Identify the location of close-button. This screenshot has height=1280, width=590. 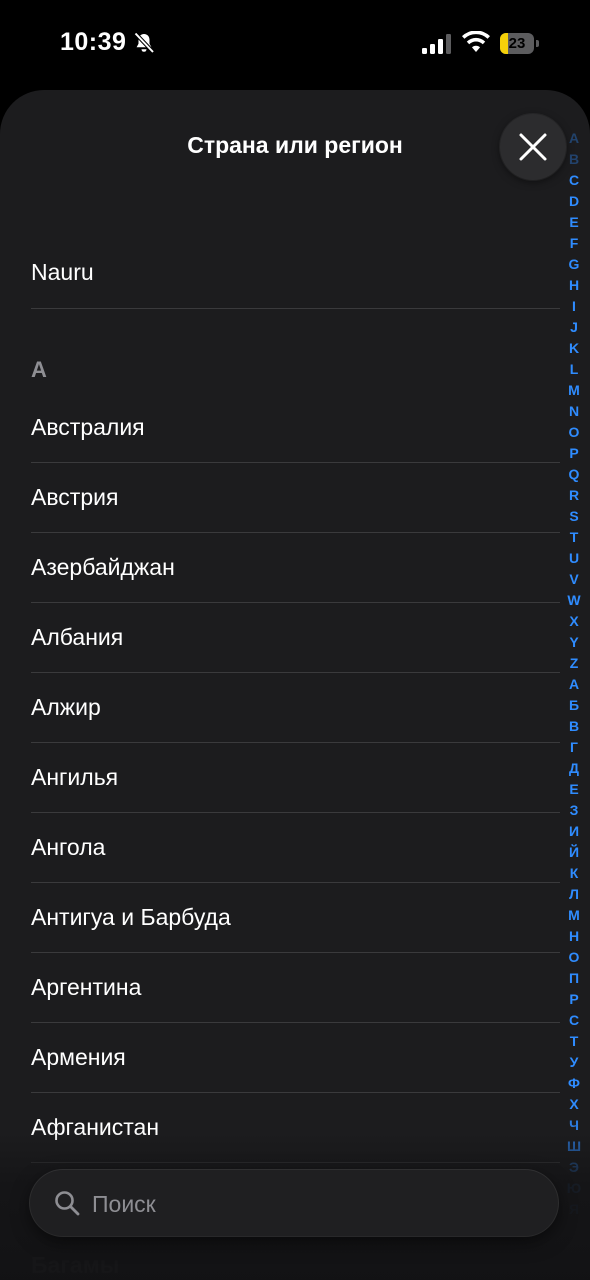
(533, 147).